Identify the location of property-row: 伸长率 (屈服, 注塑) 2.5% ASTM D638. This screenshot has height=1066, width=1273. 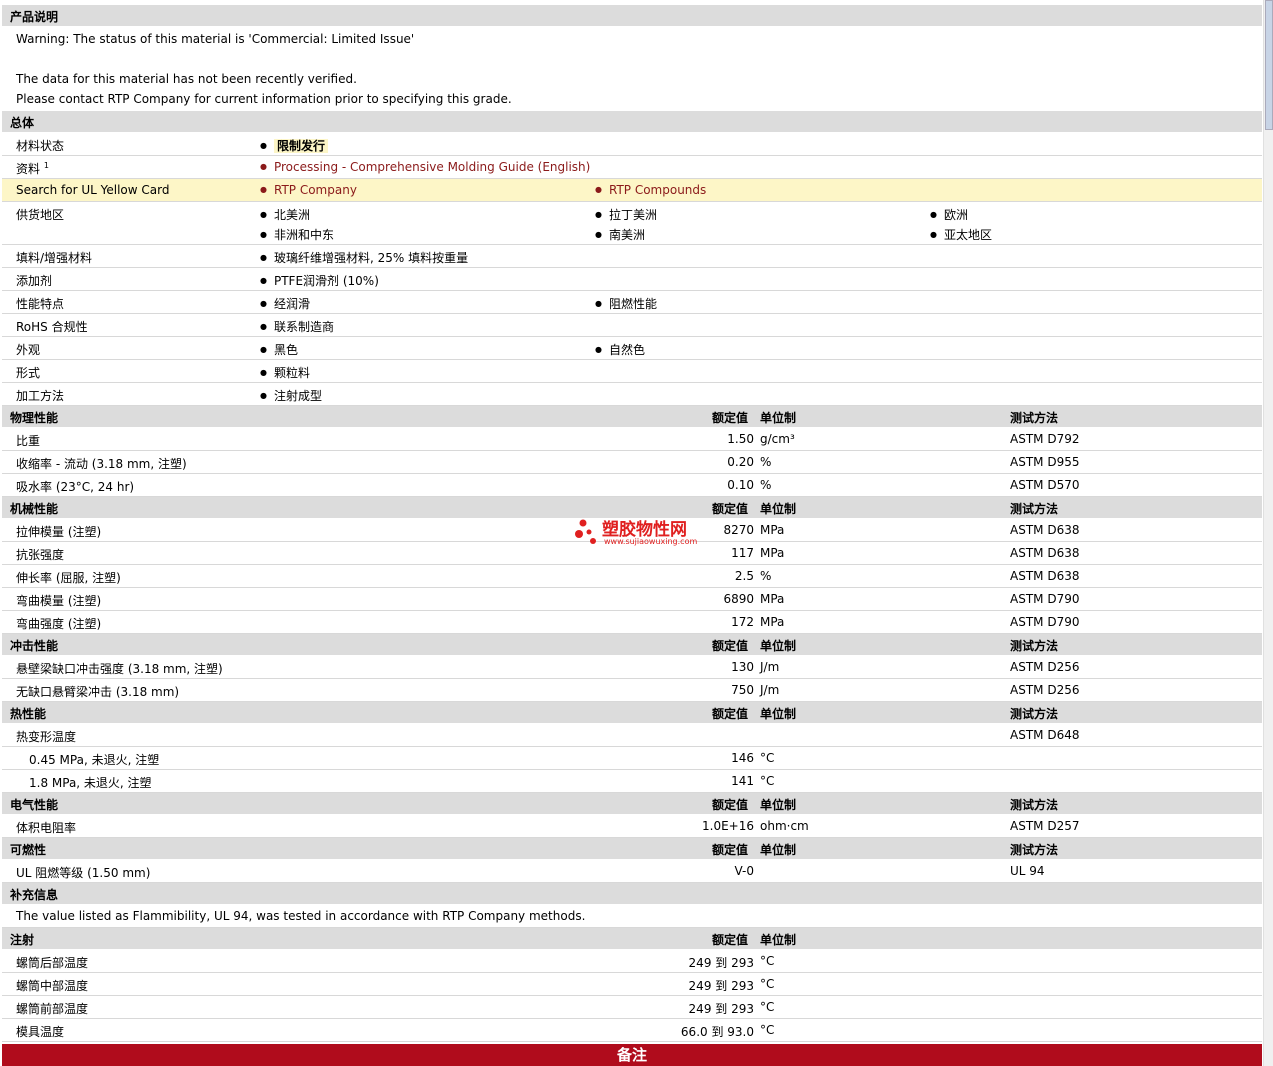
(632, 576).